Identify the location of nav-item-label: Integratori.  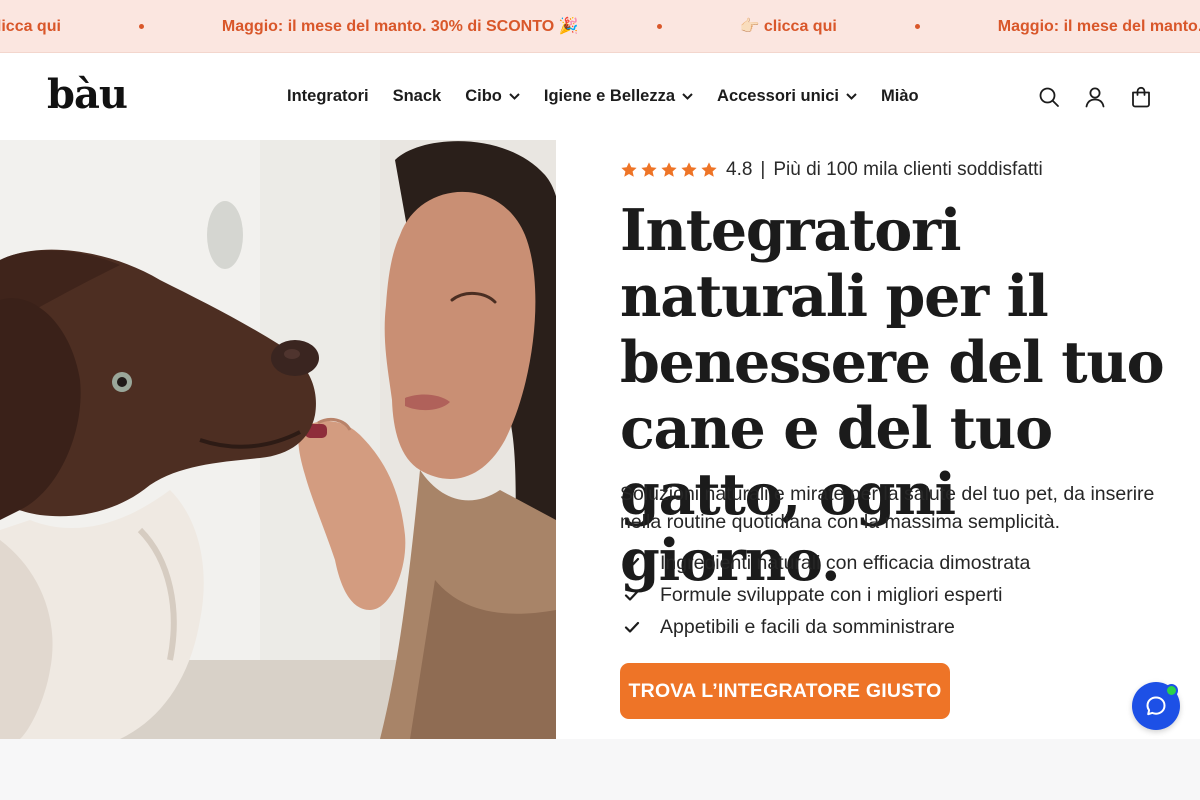
(328, 96).